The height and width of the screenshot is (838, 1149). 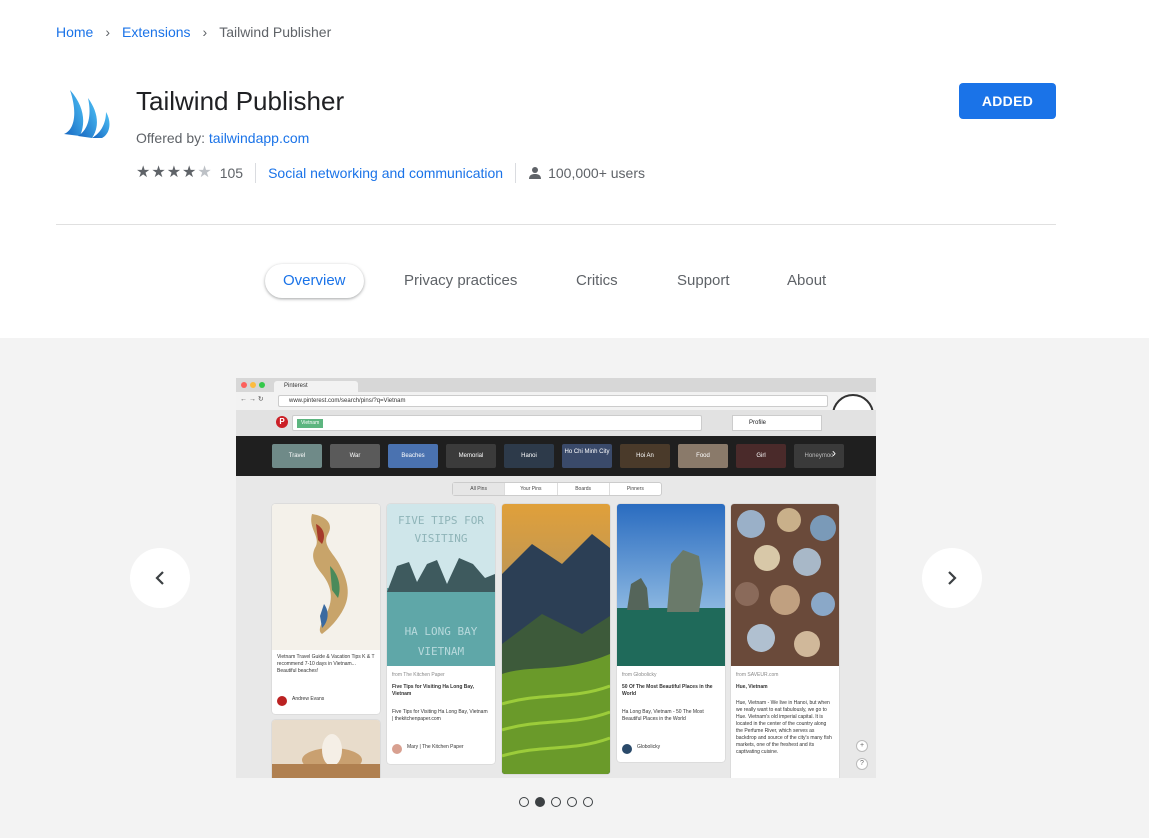 What do you see at coordinates (785, 585) in the screenshot?
I see `market-bowls-image` at bounding box center [785, 585].